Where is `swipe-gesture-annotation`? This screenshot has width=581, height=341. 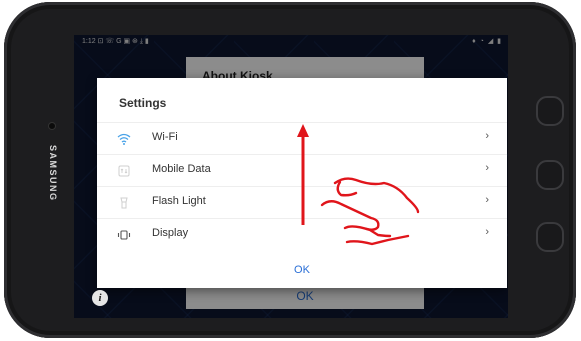
swipe-gesture-annotation is located at coordinates (358, 185).